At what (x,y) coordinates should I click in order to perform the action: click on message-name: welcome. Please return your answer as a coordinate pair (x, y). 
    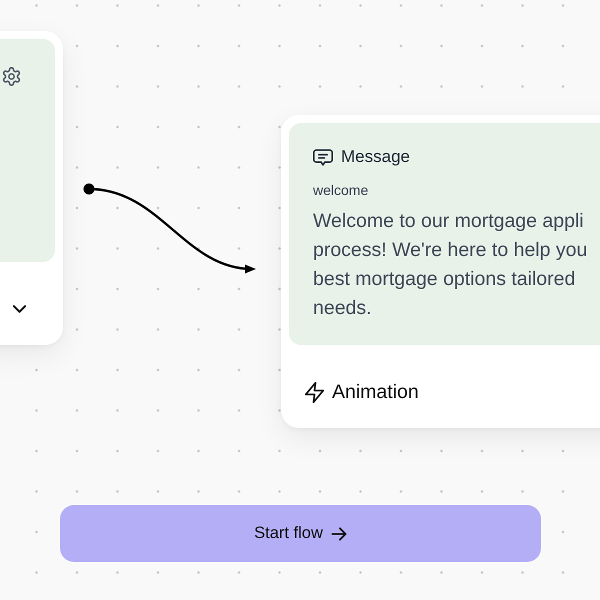
    Looking at the image, I should click on (340, 190).